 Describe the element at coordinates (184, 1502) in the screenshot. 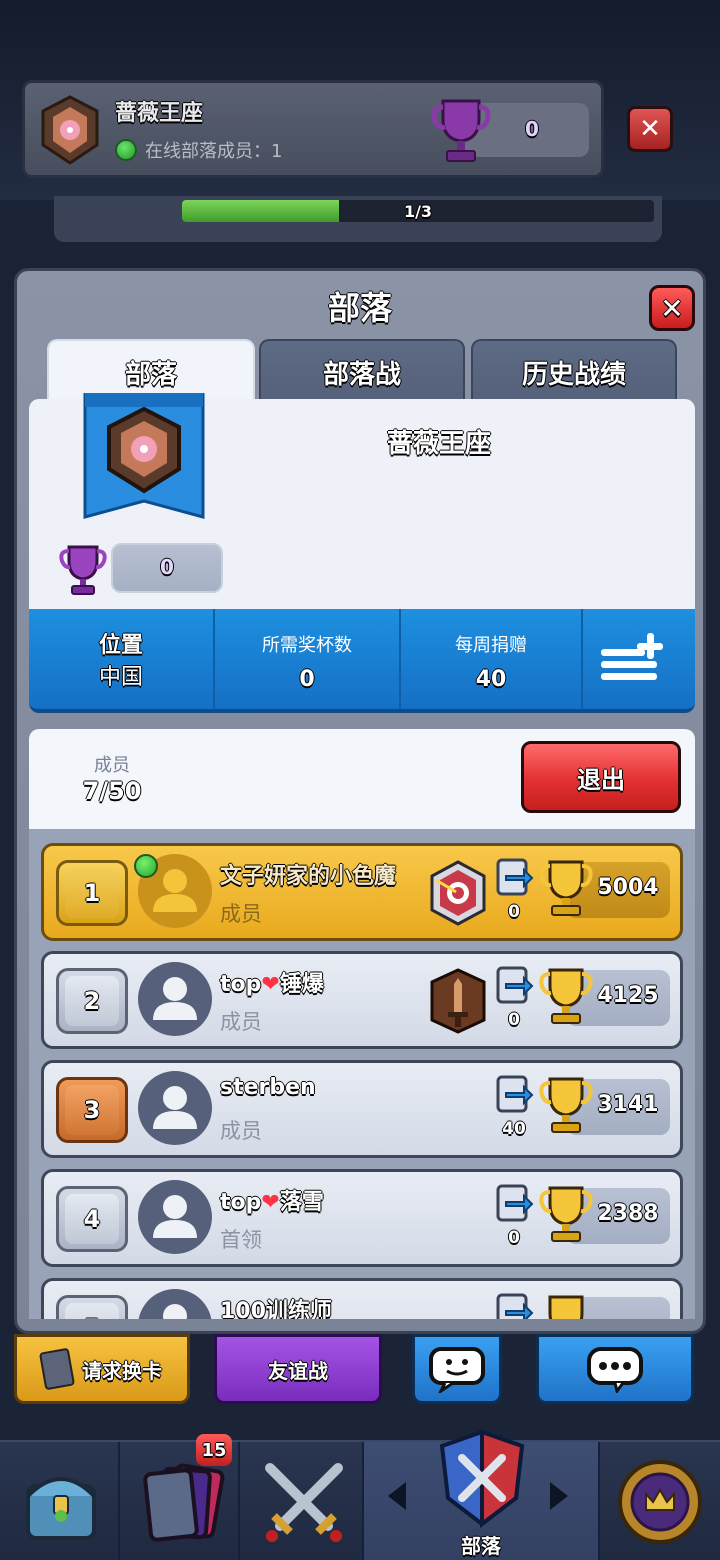

I see `cards-icon` at that location.